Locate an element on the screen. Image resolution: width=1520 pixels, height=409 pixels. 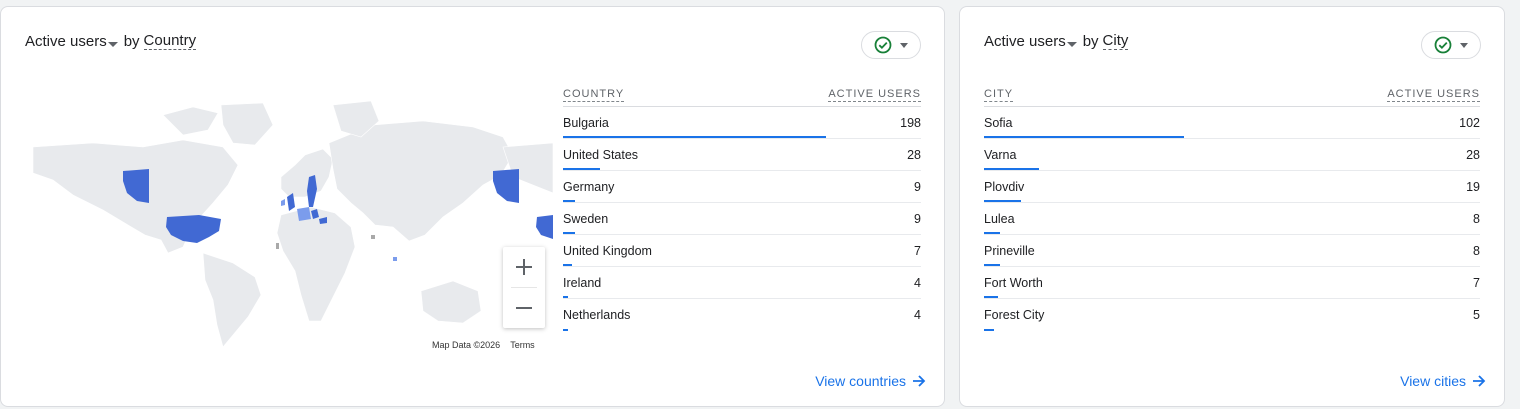
plus-icon is located at coordinates (524, 267).